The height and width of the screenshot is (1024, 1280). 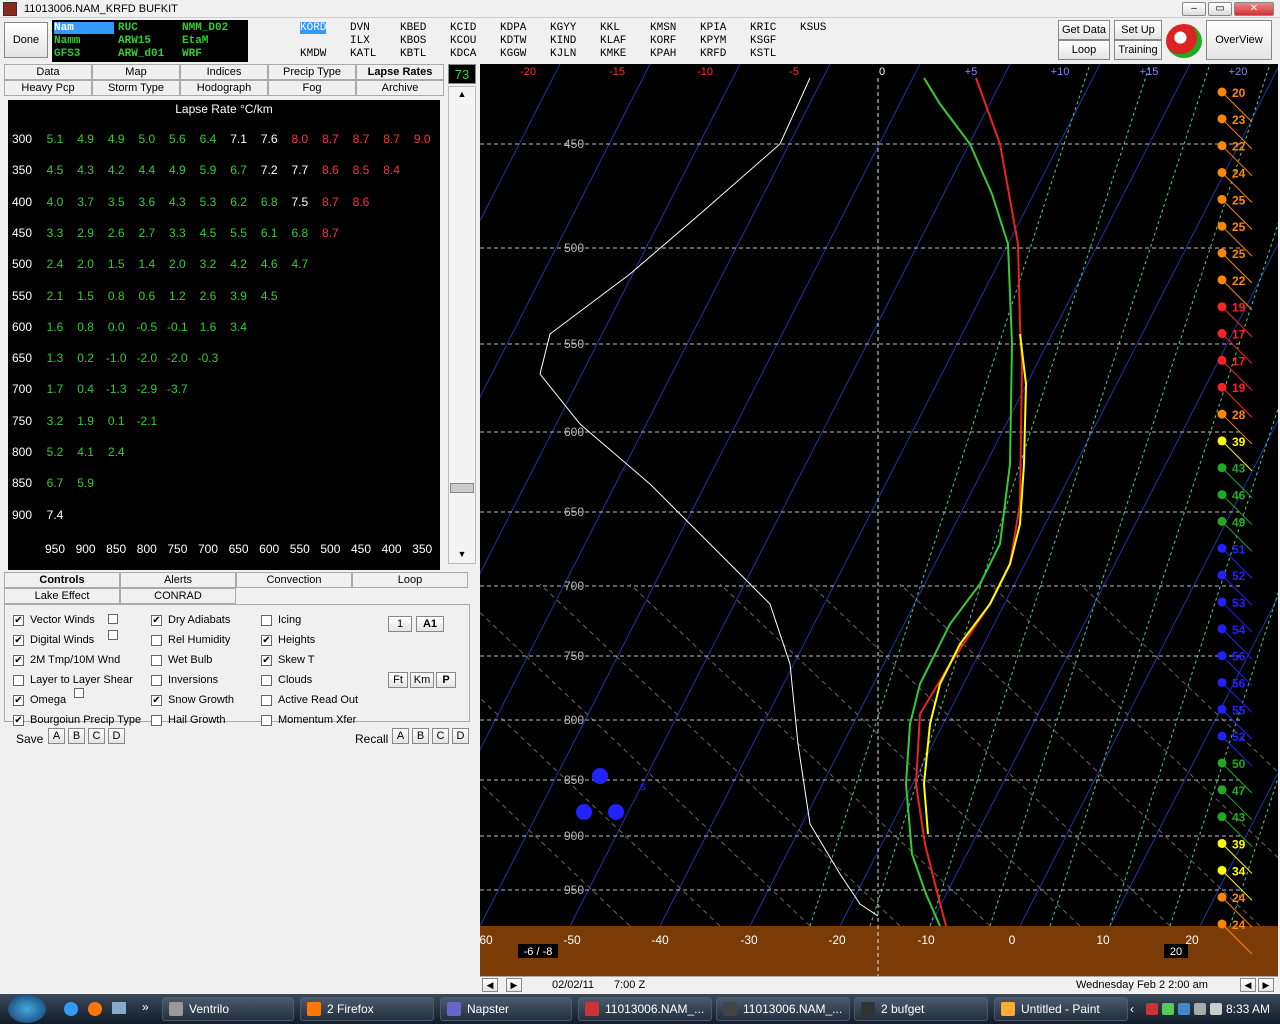 I want to click on model-item: NMM_D02, so click(x=205, y=28).